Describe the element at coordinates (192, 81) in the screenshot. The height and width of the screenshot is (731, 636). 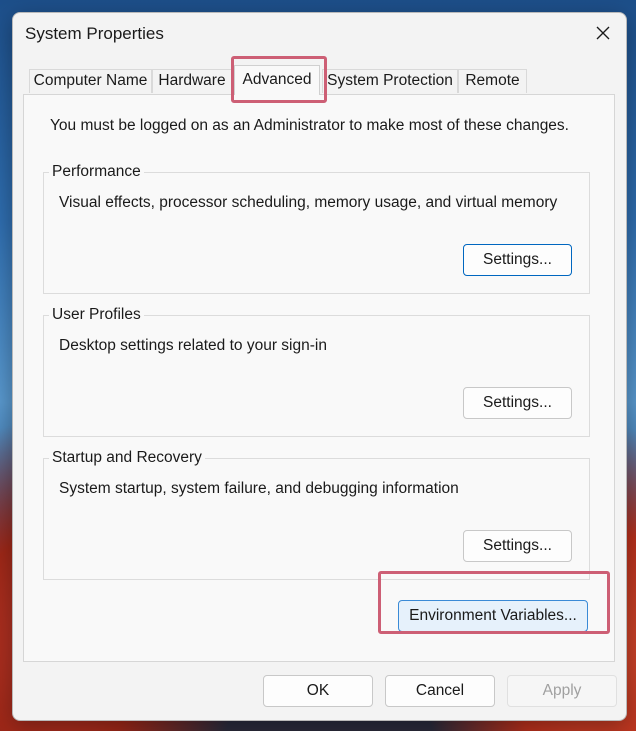
I see `tab-hardware: Hardware` at that location.